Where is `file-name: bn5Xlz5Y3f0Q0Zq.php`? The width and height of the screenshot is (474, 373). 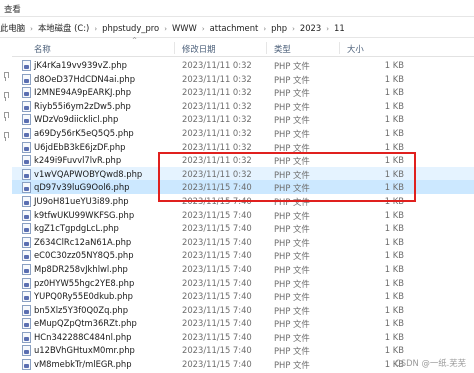
file-name: bn5Xlz5Y3f0Q0Zq.php is located at coordinates (81, 309).